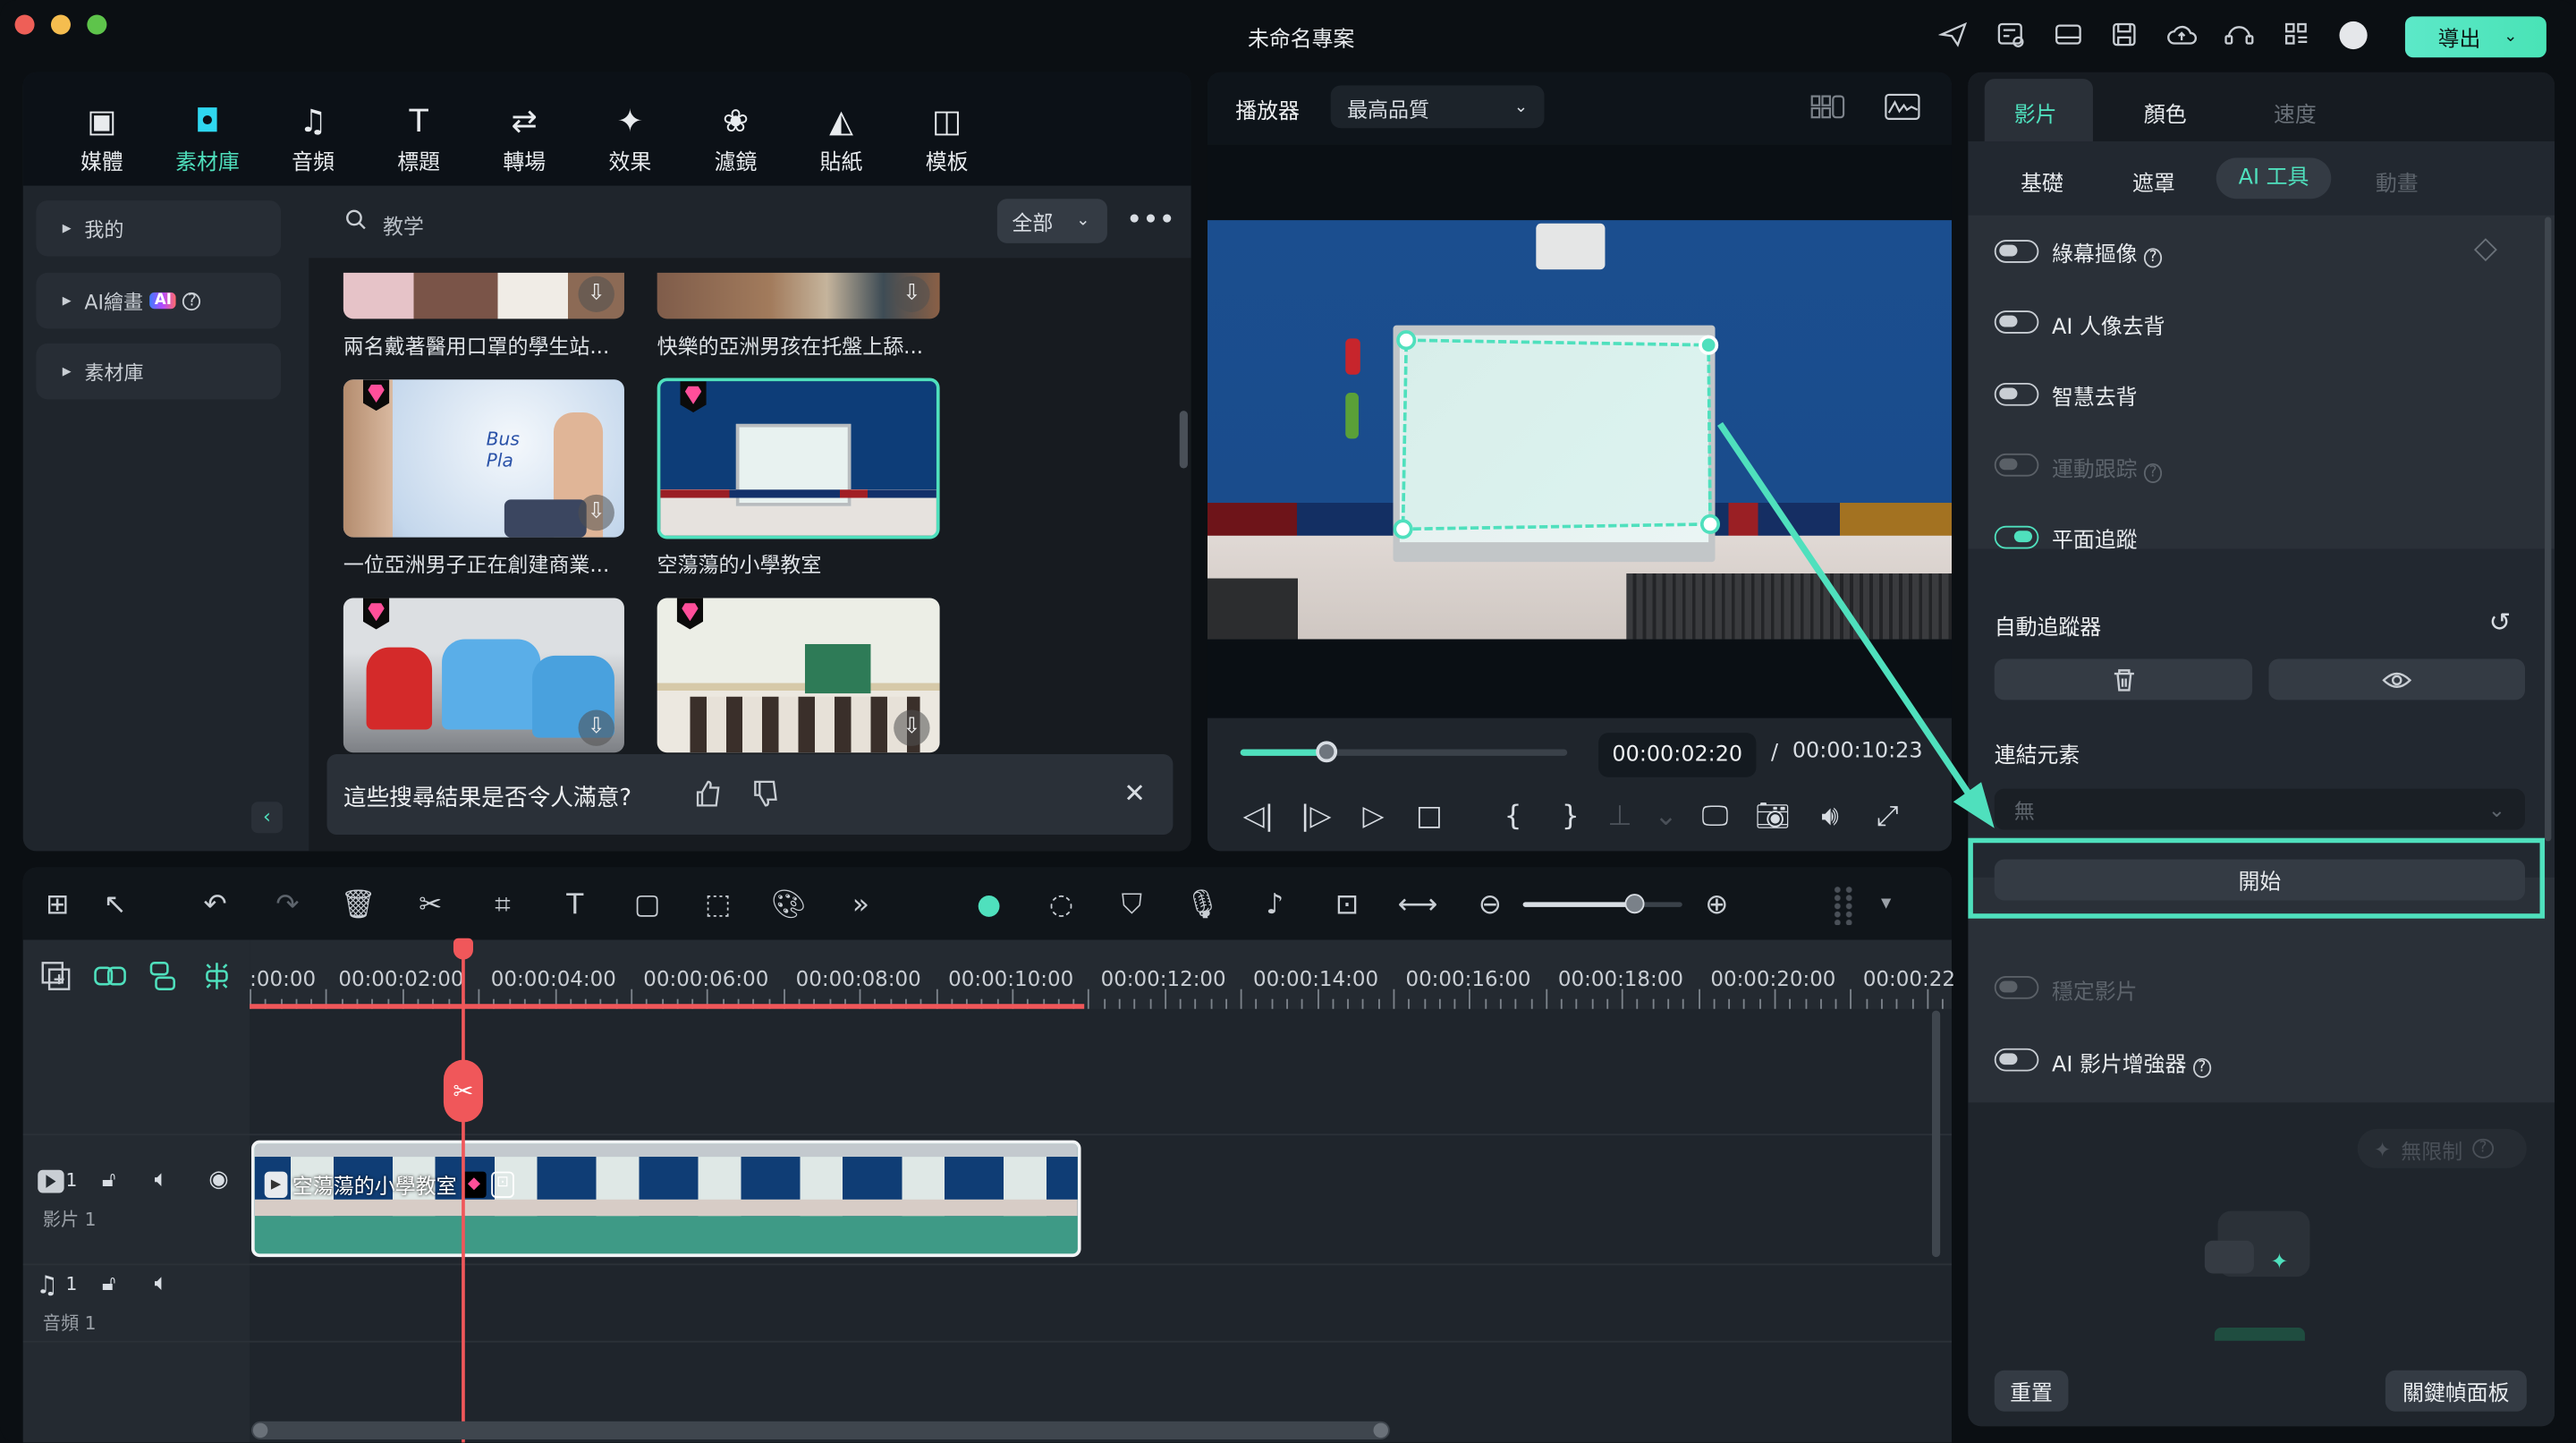  What do you see at coordinates (1151, 220) in the screenshot?
I see `more-options-icon: •••` at bounding box center [1151, 220].